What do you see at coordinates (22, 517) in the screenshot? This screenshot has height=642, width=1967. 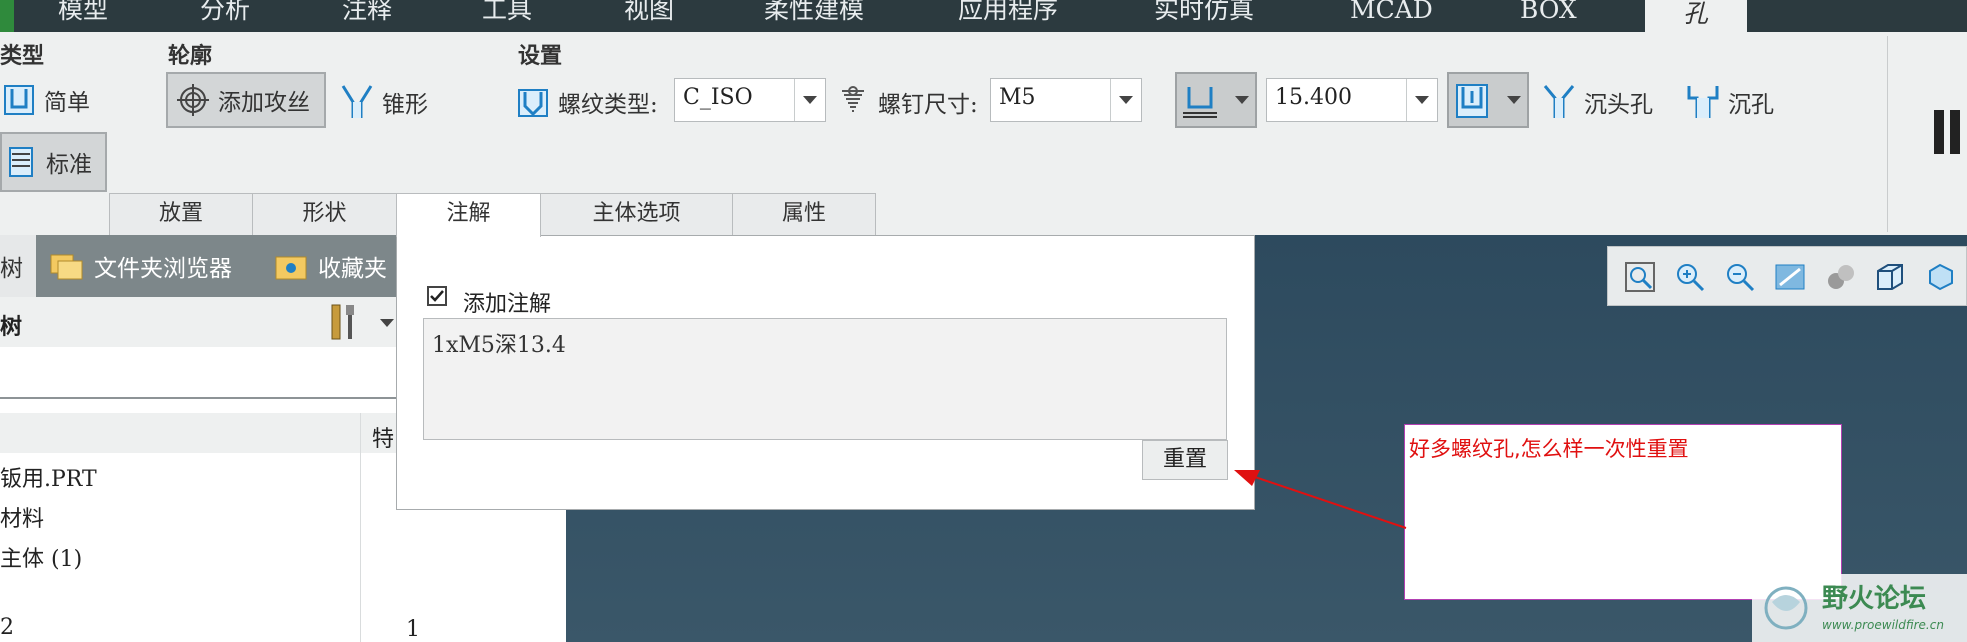 I see `tree-row-material: 材料` at bounding box center [22, 517].